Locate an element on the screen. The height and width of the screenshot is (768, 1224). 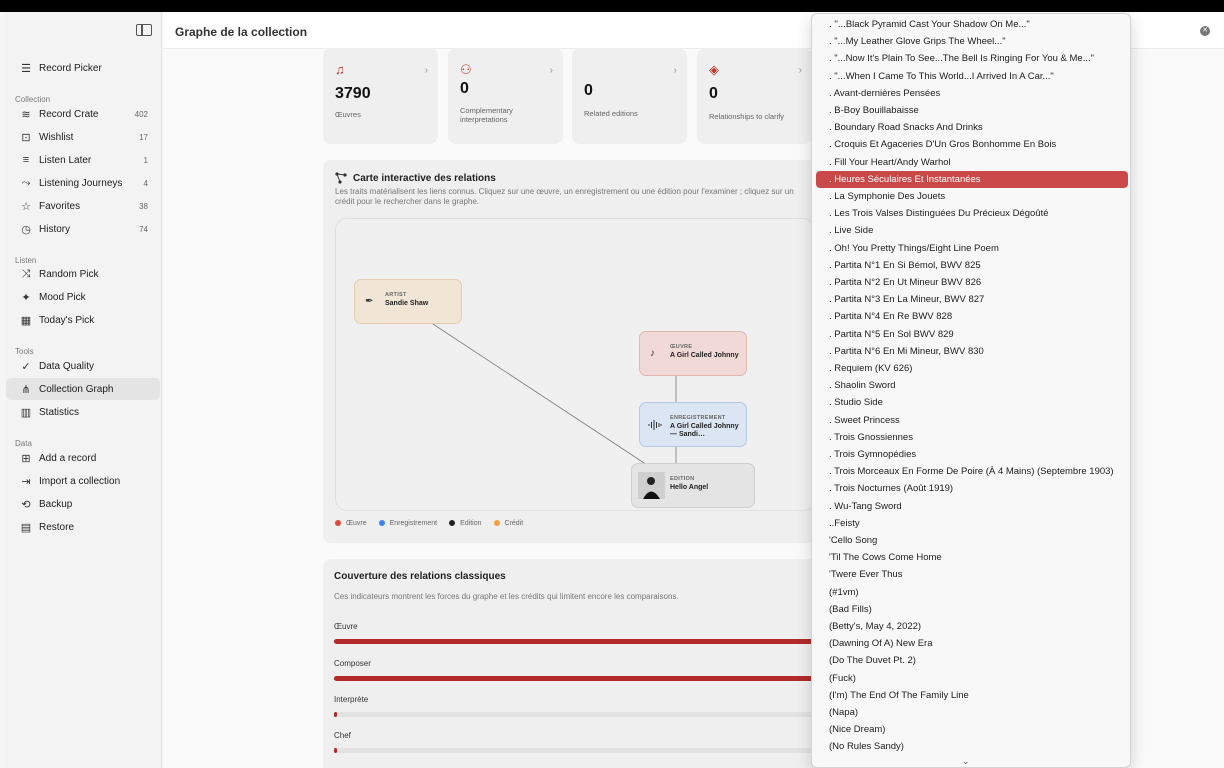
stat-label: Complementary interpretations is located at coordinates (486, 115).